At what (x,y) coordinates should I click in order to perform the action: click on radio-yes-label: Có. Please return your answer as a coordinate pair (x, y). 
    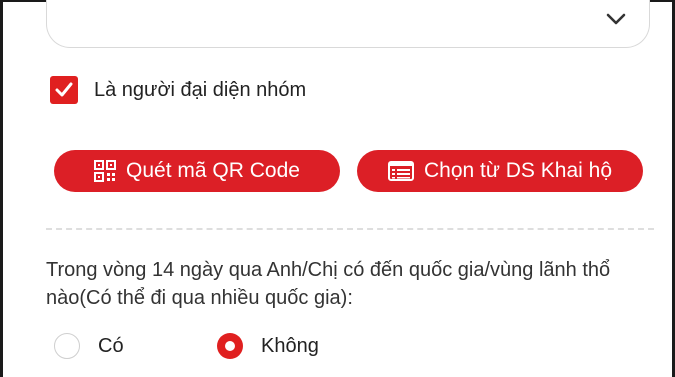
    Looking at the image, I should click on (111, 345).